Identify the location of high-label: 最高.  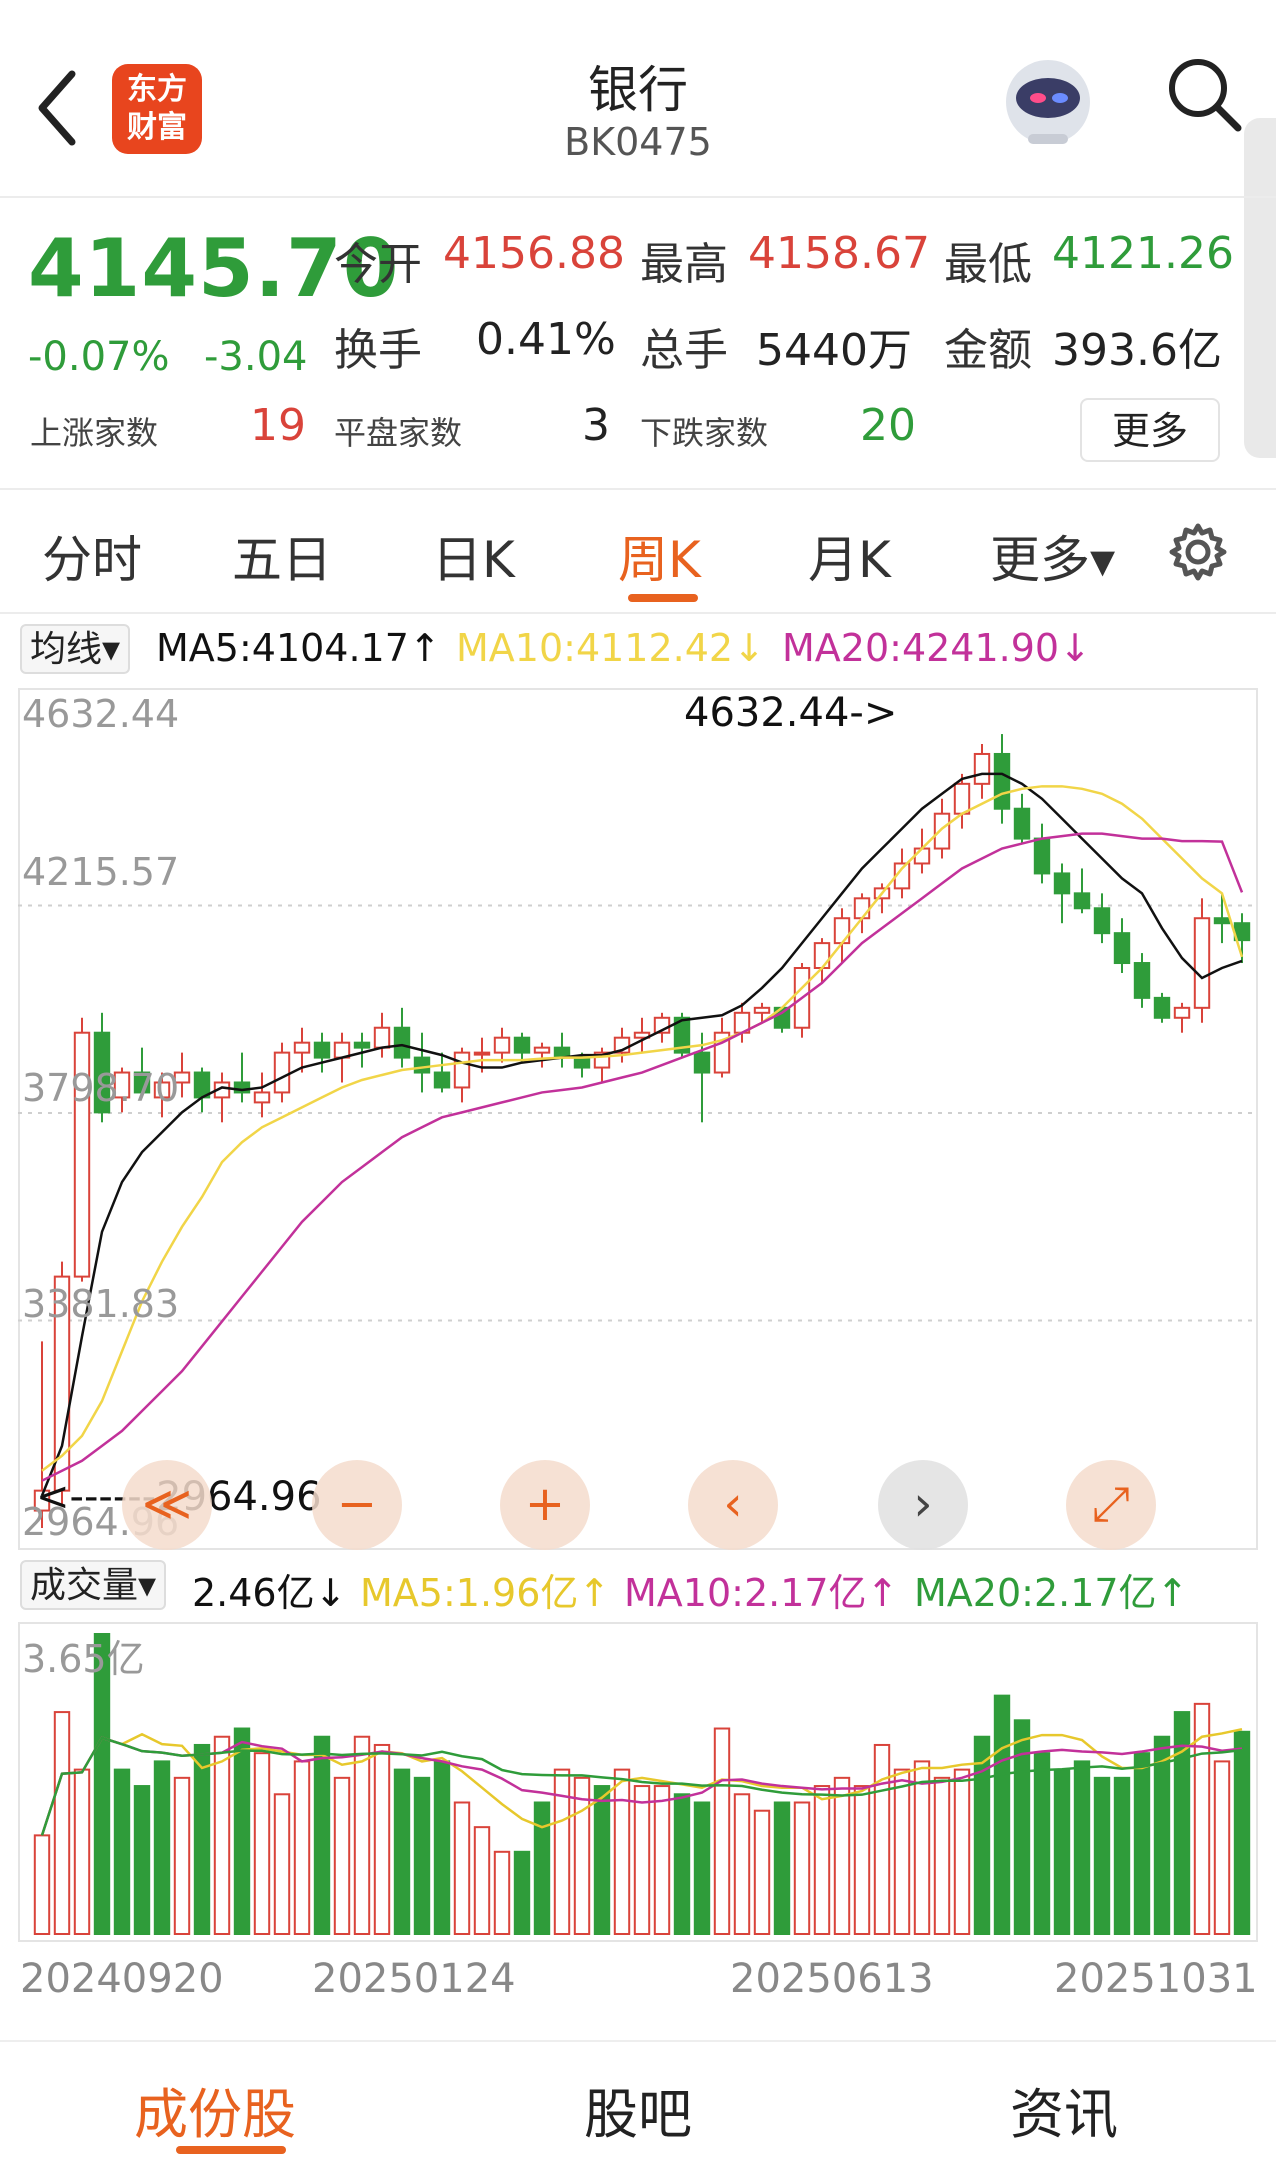
(684, 264).